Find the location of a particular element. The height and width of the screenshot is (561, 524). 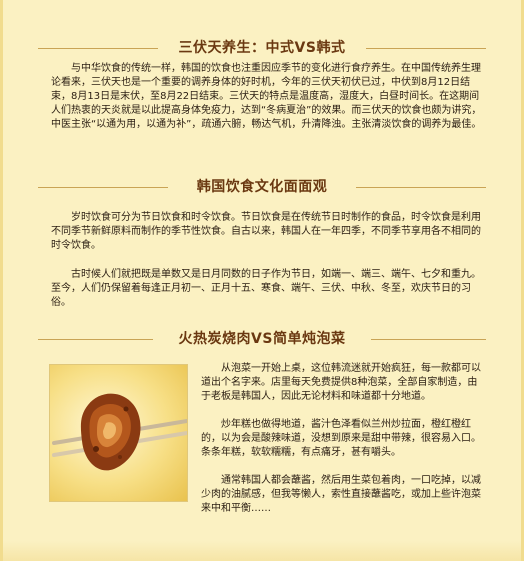

section-title: 韩国饮食文化面面观 is located at coordinates (262, 187).